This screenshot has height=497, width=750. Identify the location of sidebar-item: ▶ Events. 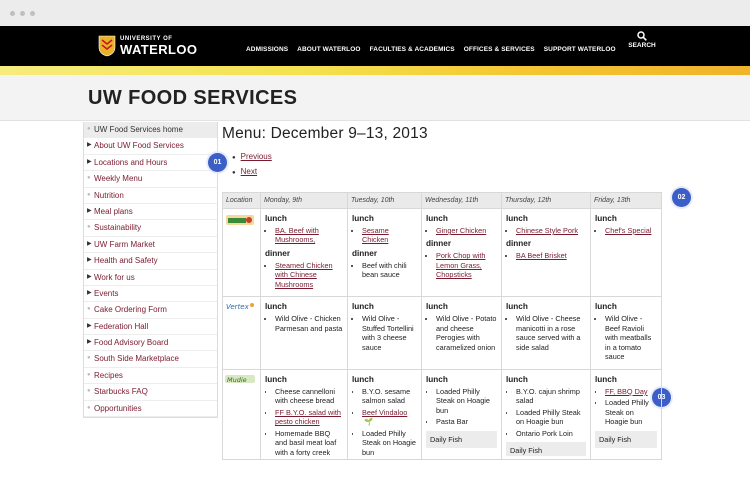
(150, 294).